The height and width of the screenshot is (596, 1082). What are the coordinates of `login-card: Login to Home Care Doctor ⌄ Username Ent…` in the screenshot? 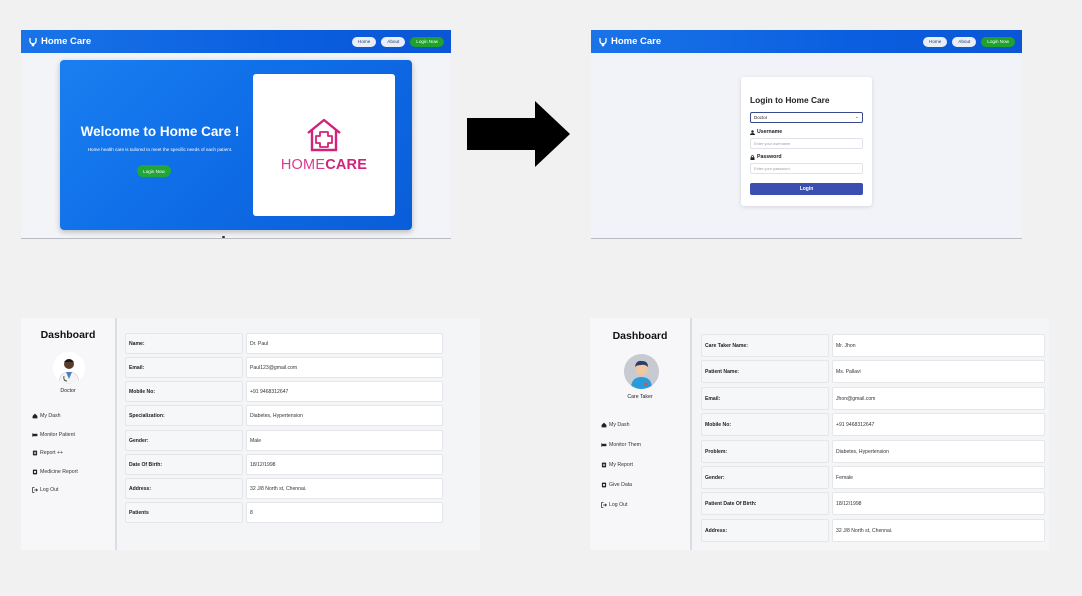 It's located at (806, 141).